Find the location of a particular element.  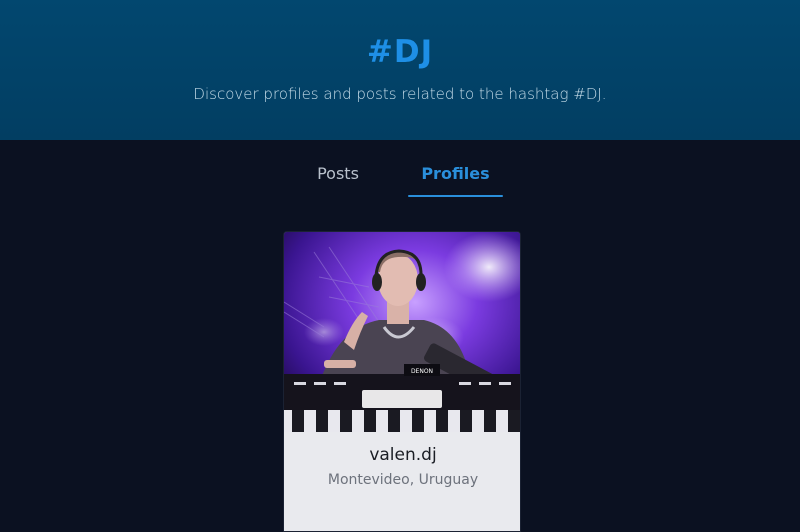

page-title: #DJ is located at coordinates (400, 52).